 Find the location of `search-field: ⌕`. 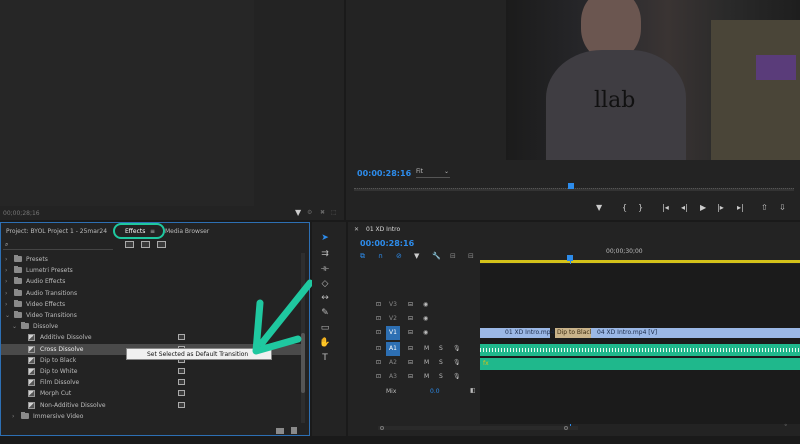

search-field: ⌕ is located at coordinates (58, 245).